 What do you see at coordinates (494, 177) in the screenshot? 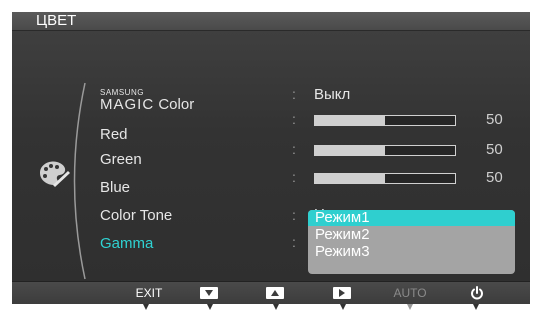
I see `blue-value: 50` at bounding box center [494, 177].